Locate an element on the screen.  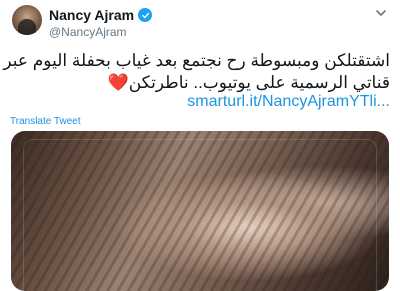
tweet-text-line-2: قناتي الرسمية على يوتيوب.. ناطرتكن❤️ is located at coordinates (200, 83).